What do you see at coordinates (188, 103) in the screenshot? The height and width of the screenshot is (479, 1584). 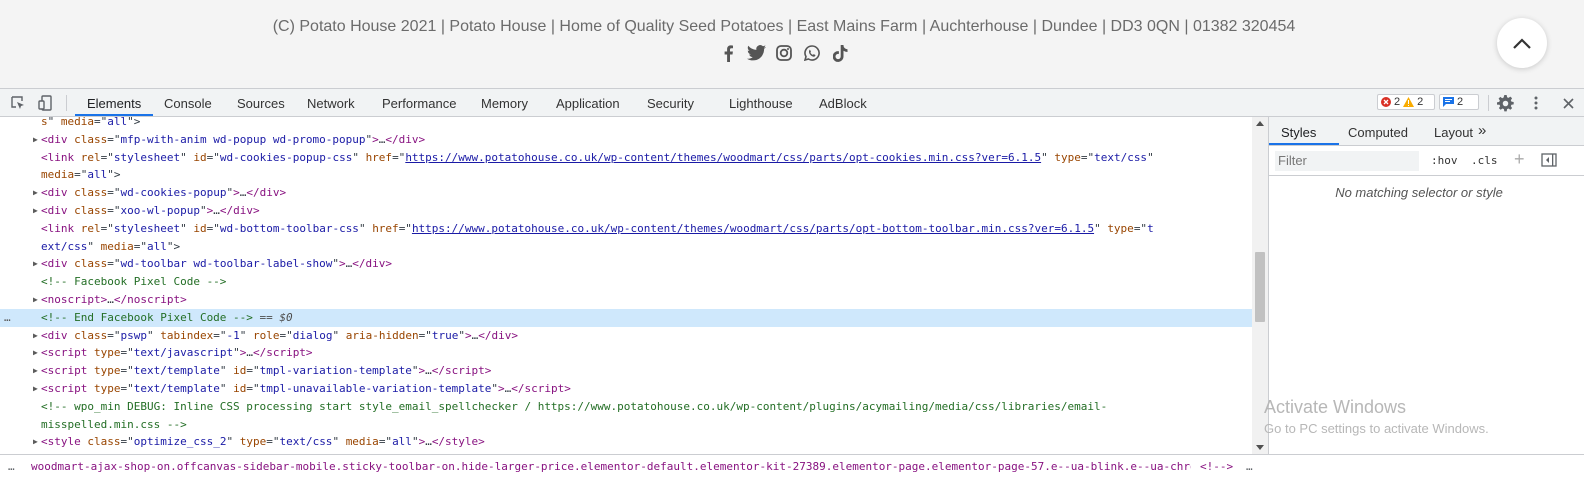 I see `tab-console: Console` at bounding box center [188, 103].